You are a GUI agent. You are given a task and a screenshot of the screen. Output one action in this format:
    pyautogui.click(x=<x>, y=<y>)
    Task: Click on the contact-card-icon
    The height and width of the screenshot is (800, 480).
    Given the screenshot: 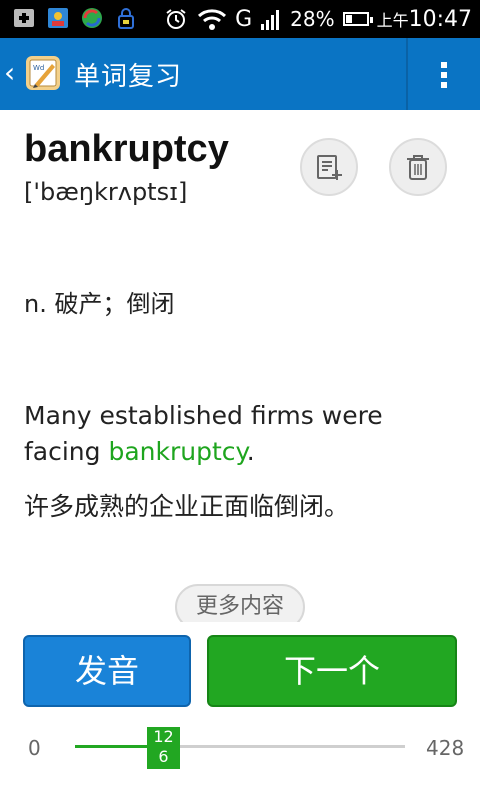 What is the action you would take?
    pyautogui.click(x=58, y=18)
    